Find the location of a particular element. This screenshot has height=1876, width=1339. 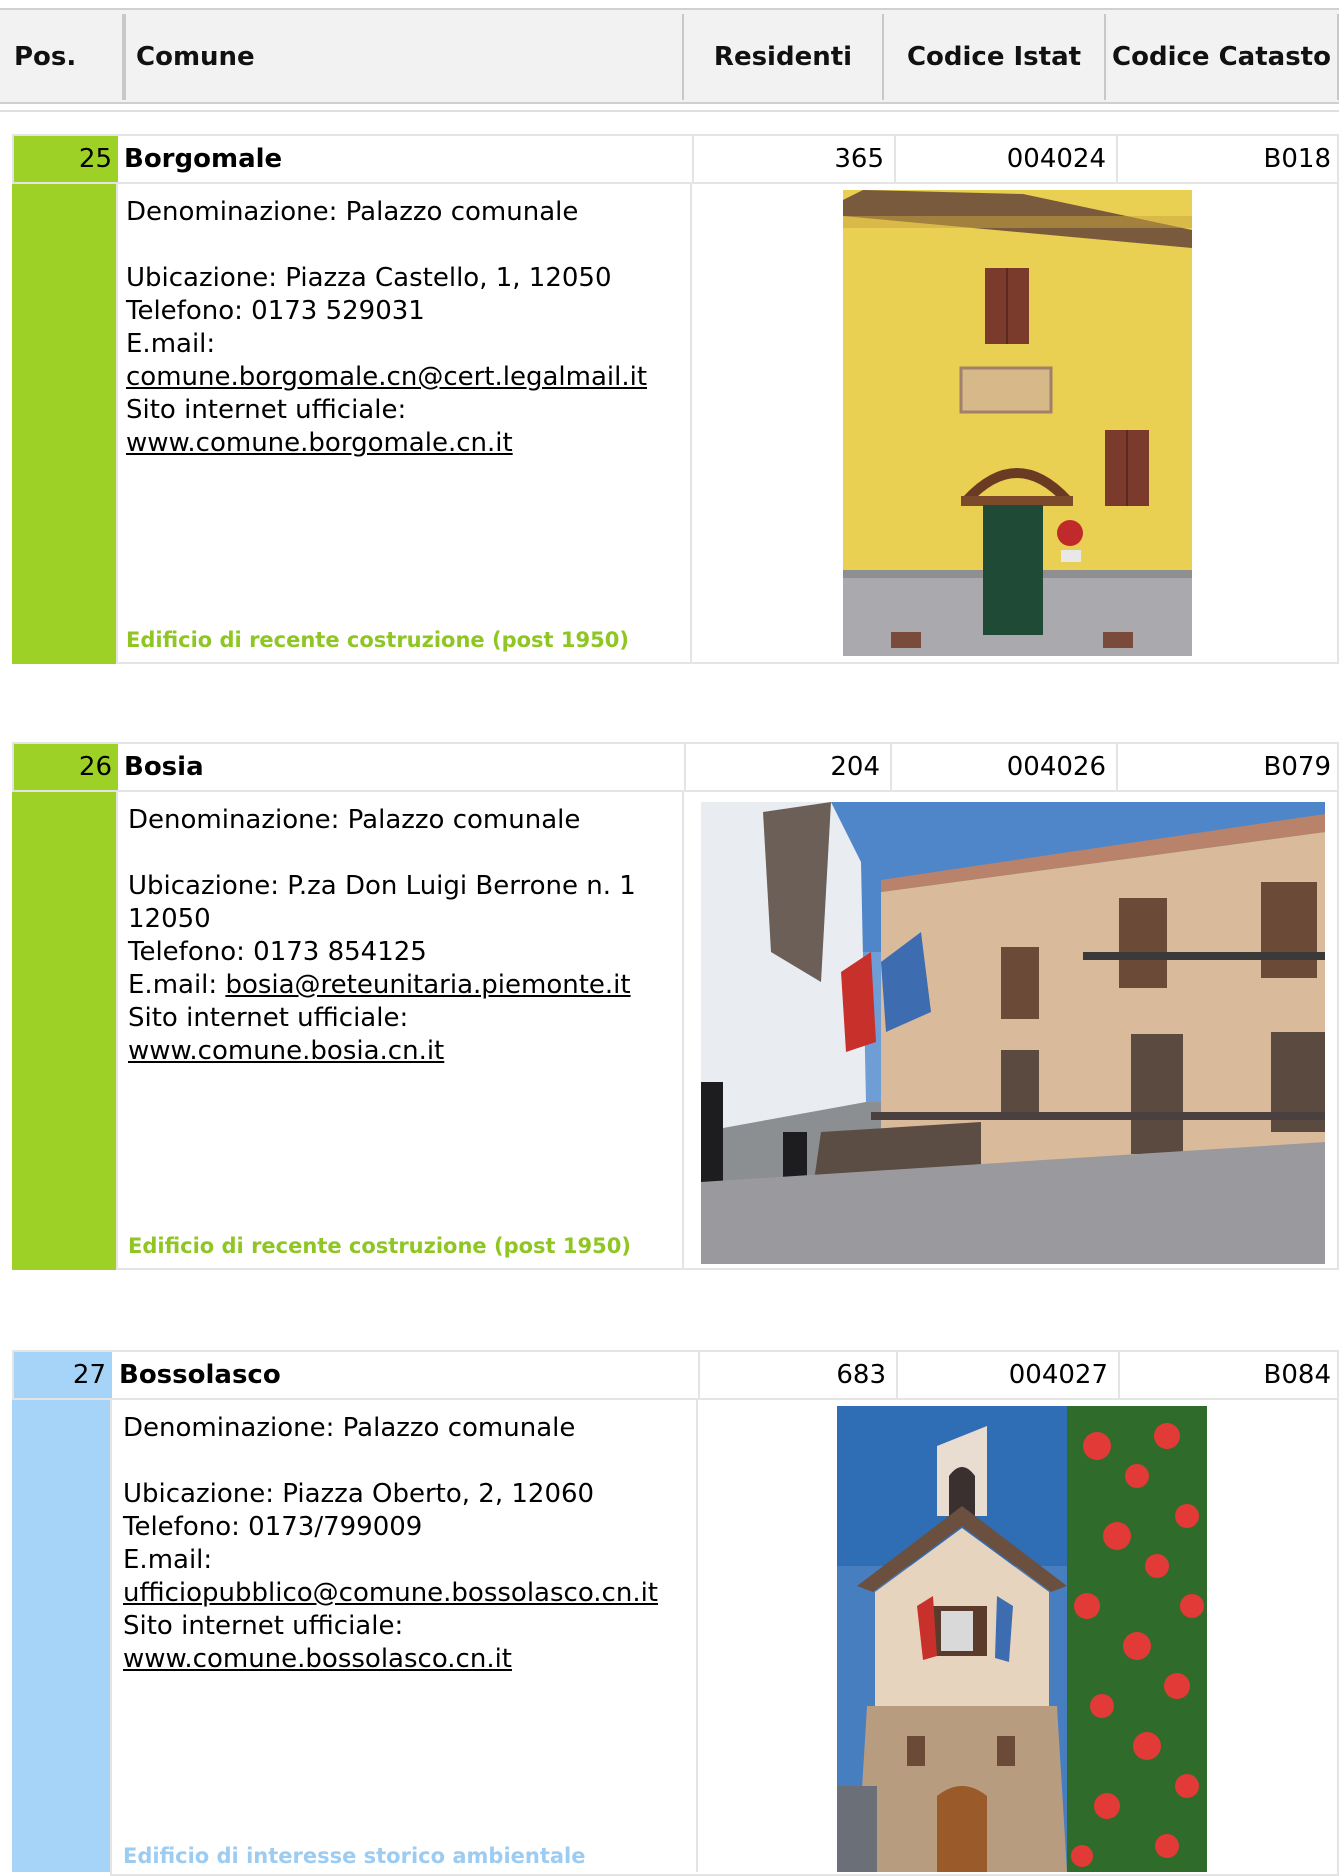

building-category-note: Edificio di interesse storico ambientale is located at coordinates (354, 1856).